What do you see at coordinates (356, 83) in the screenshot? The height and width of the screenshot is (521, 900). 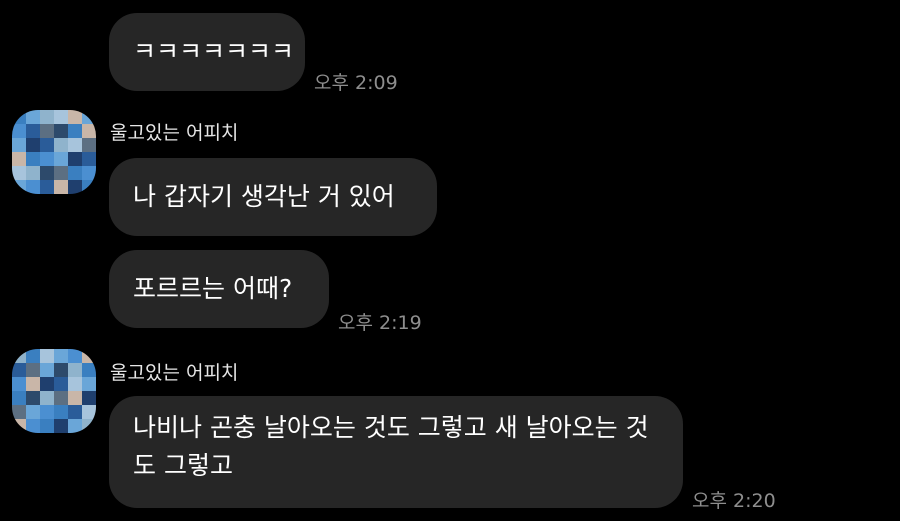 I see `message-timestamp: 오후 2:09` at bounding box center [356, 83].